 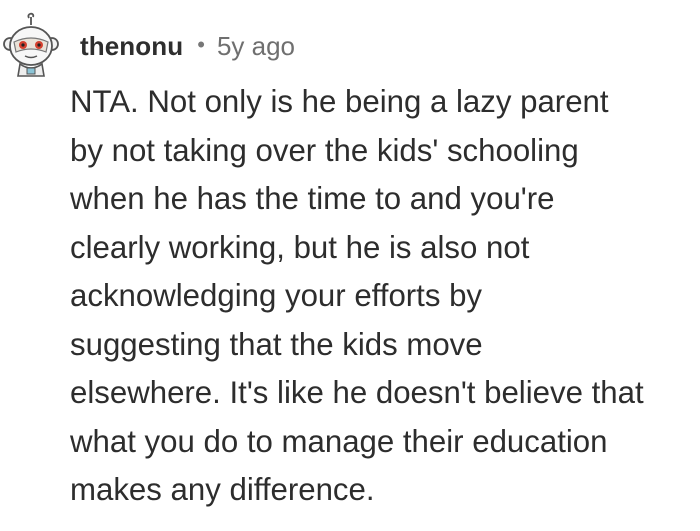 I want to click on comment-body-line: when he has the time to and you're, so click(x=312, y=198).